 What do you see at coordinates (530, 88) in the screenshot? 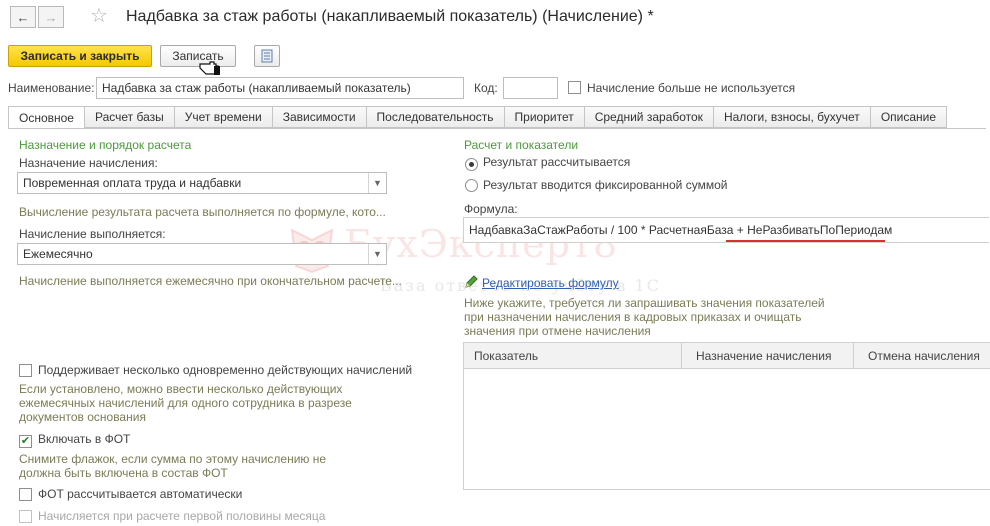
I see `code-input` at bounding box center [530, 88].